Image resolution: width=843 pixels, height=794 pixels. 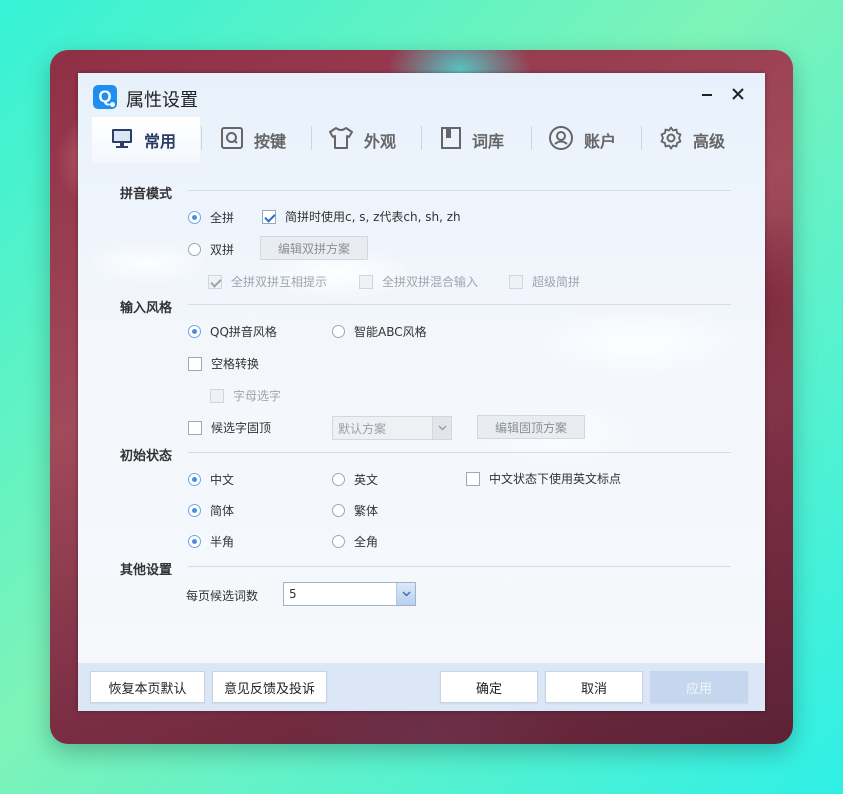 I want to click on ok-button: 确定, so click(x=489, y=687).